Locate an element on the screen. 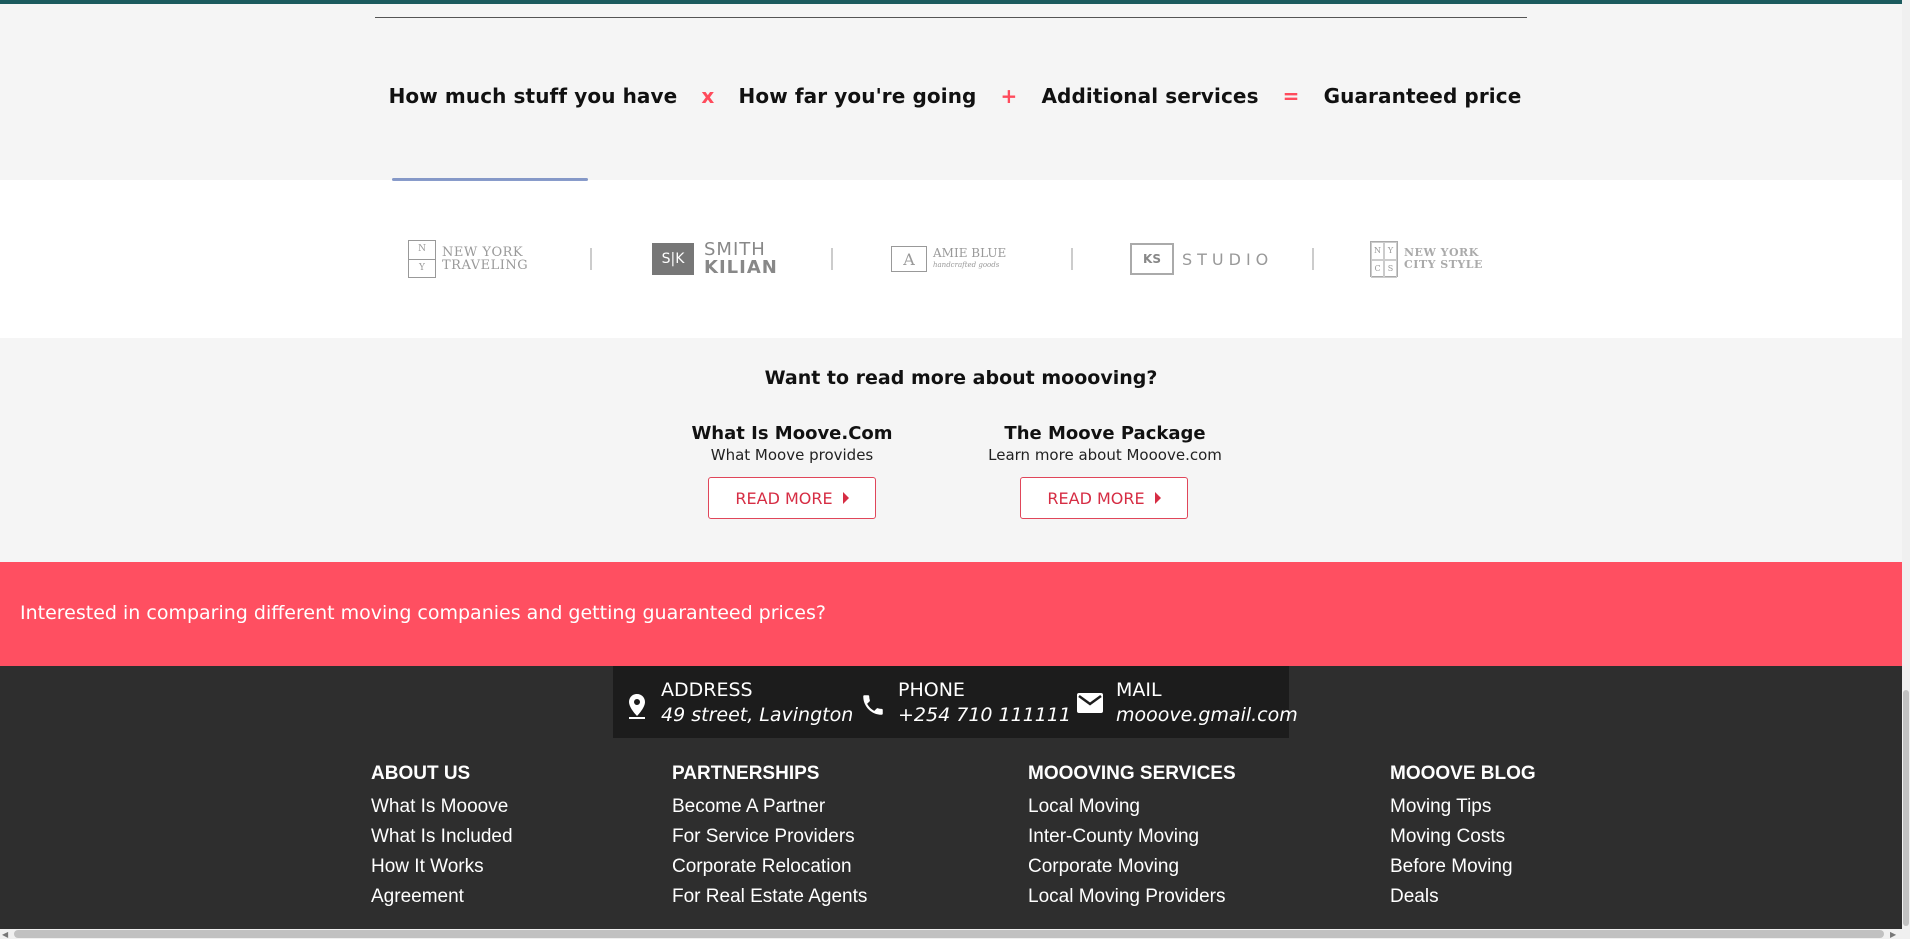 The image size is (1910, 939). footer-link: Local Moving Providers is located at coordinates (1132, 897).